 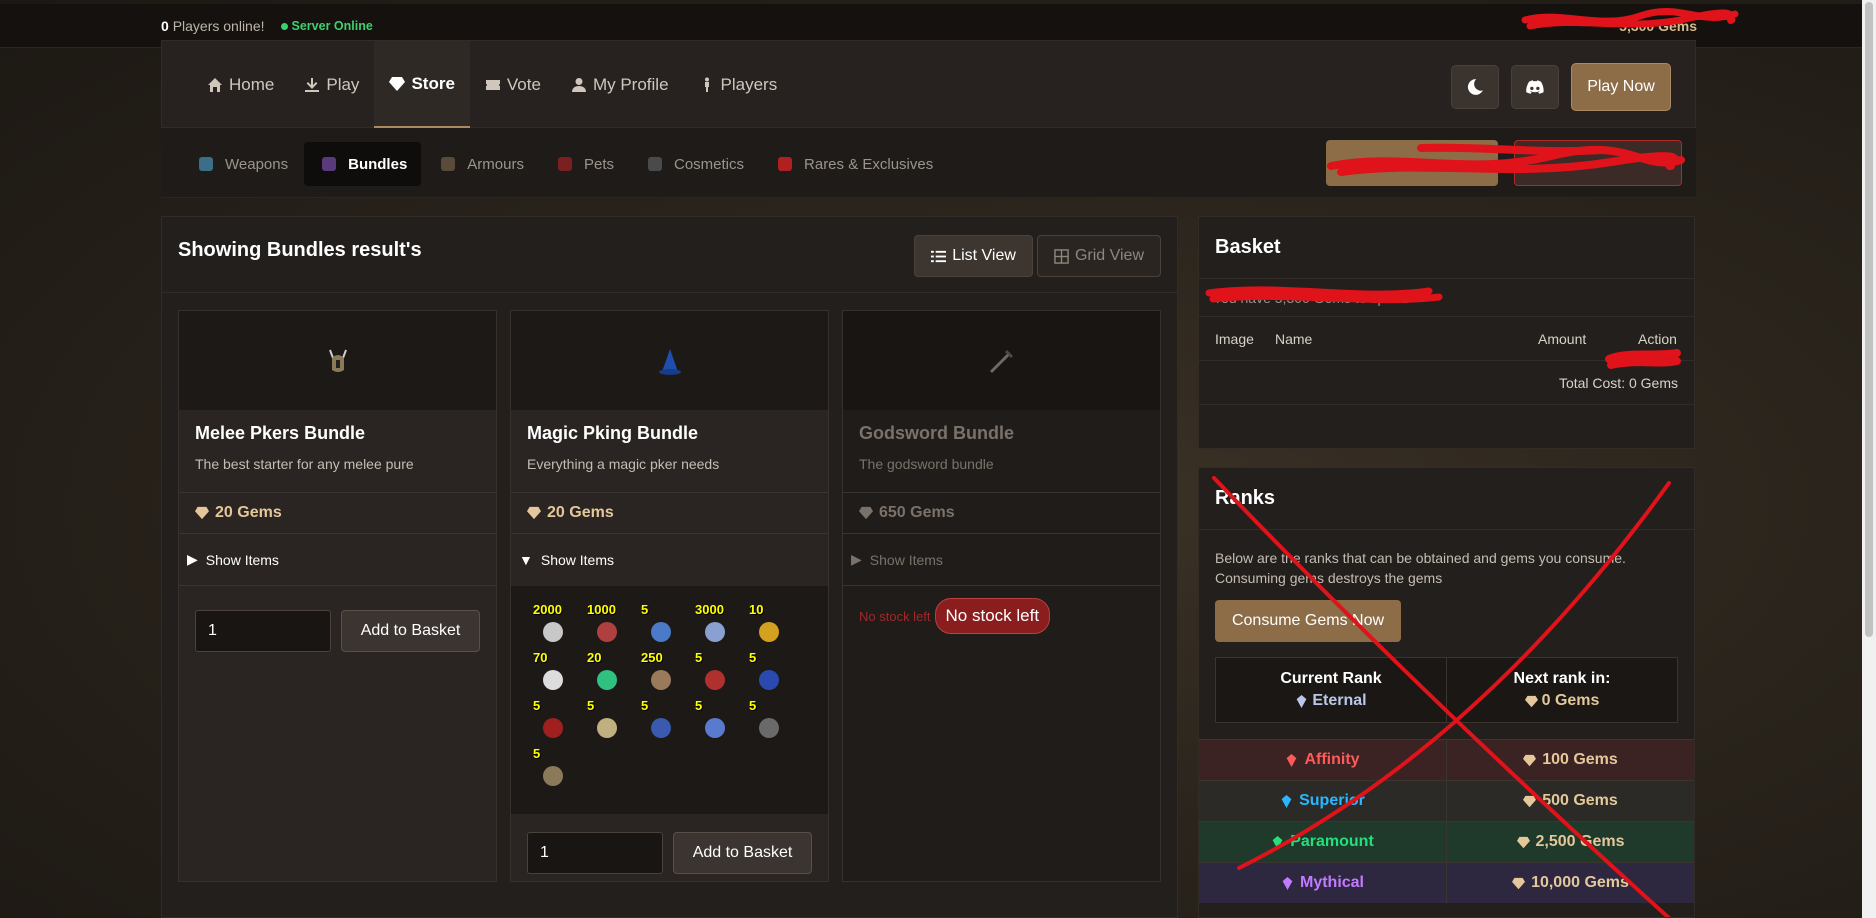 I want to click on page-scrollbar, so click(x=1869, y=459).